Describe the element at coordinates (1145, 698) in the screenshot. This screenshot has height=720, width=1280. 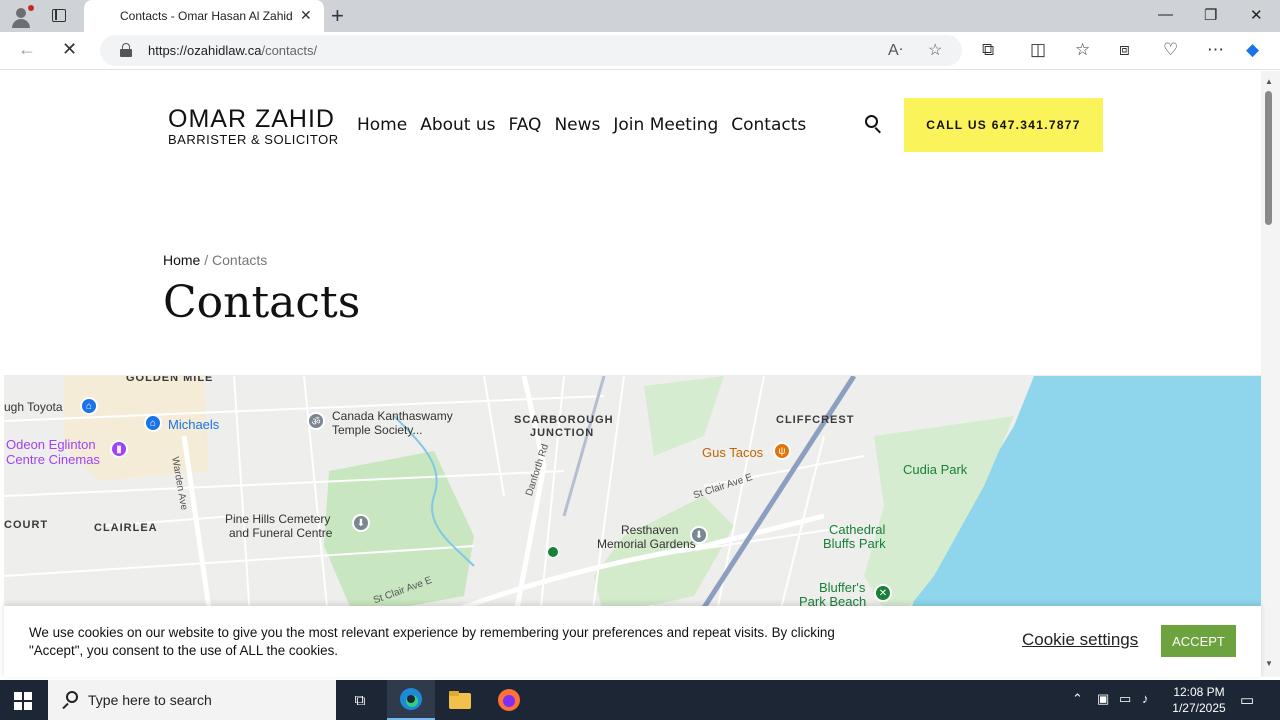
I see `volume-icon: ♪` at that location.